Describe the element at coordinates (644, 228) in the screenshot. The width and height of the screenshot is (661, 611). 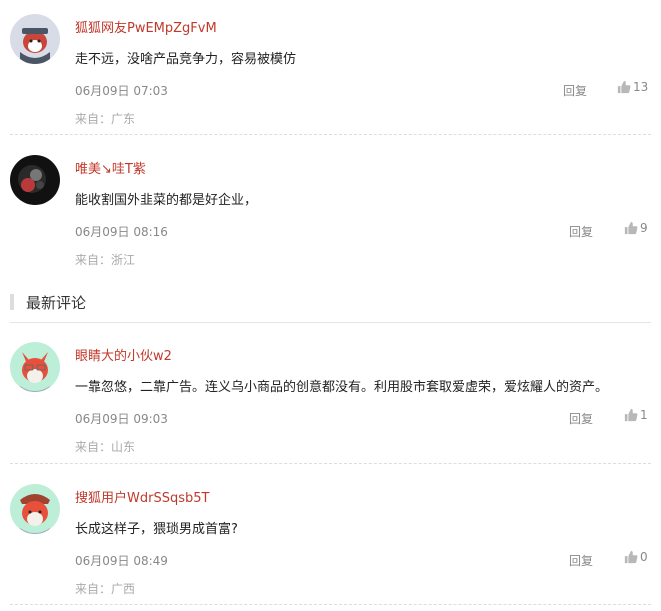
I see `like-count: 9` at that location.